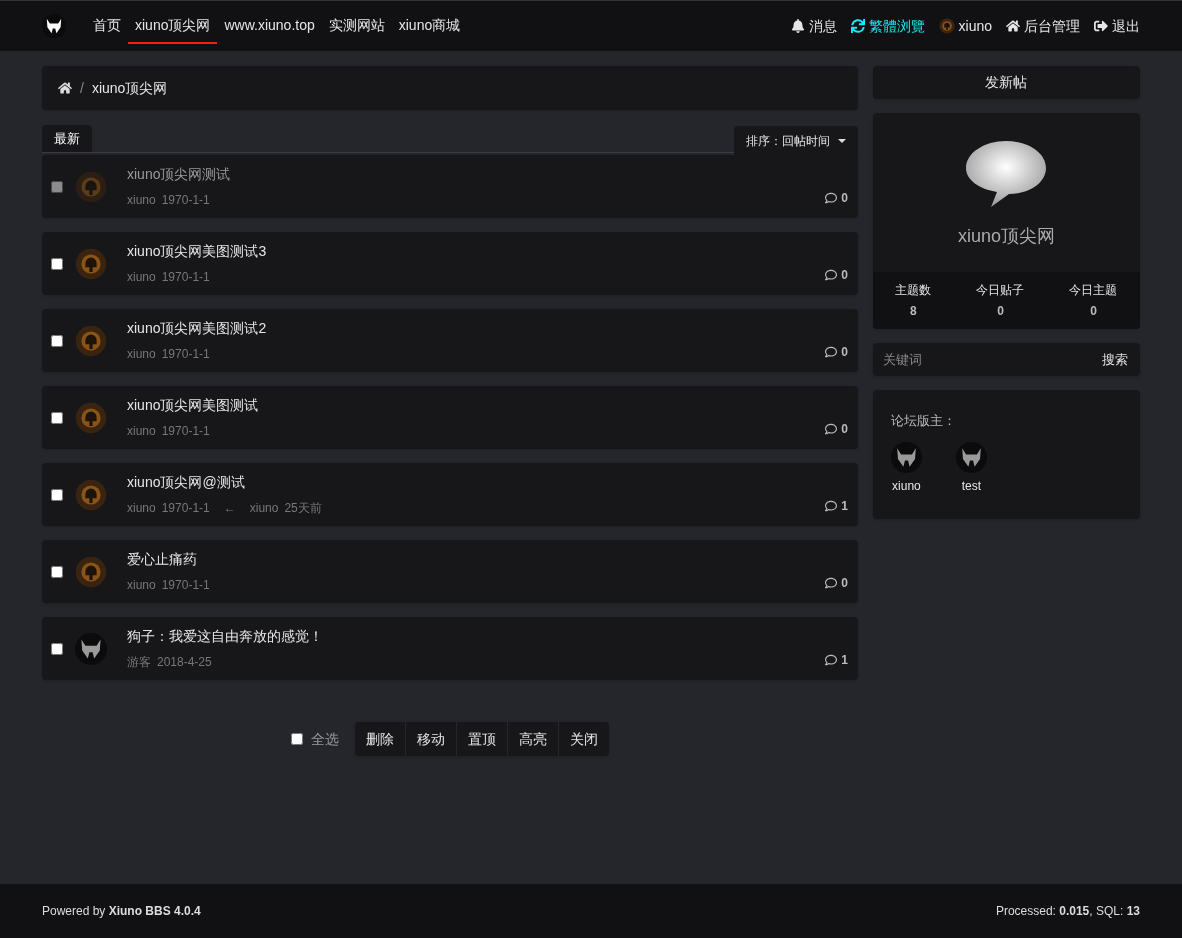 The height and width of the screenshot is (938, 1182). Describe the element at coordinates (450, 571) in the screenshot. I see `thread-row: 爱心止痛药 xiuno 1970-1-1 0` at that location.